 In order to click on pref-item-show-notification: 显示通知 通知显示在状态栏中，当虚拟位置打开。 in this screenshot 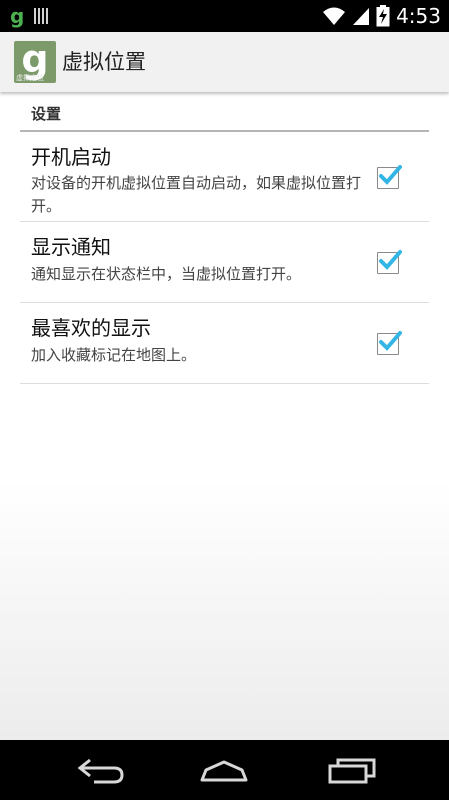, I will do `click(224, 262)`.